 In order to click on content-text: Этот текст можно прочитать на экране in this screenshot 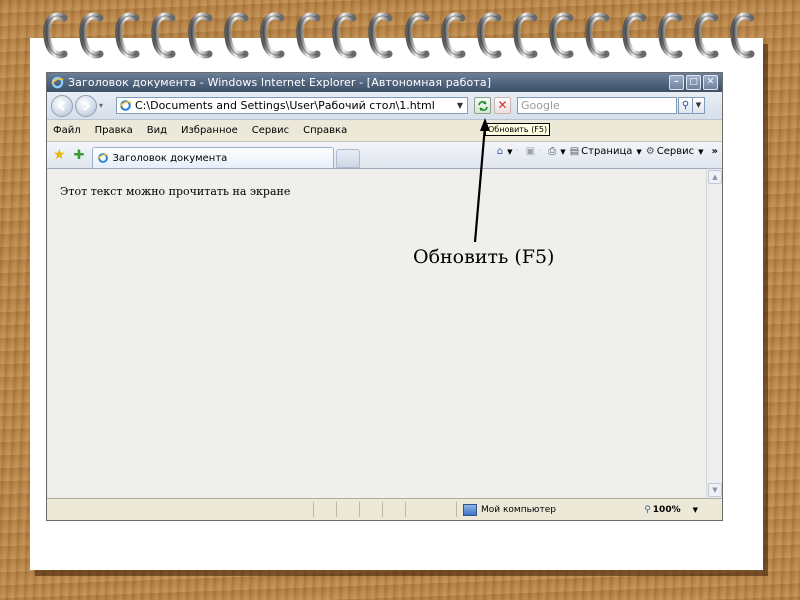, I will do `click(175, 191)`.